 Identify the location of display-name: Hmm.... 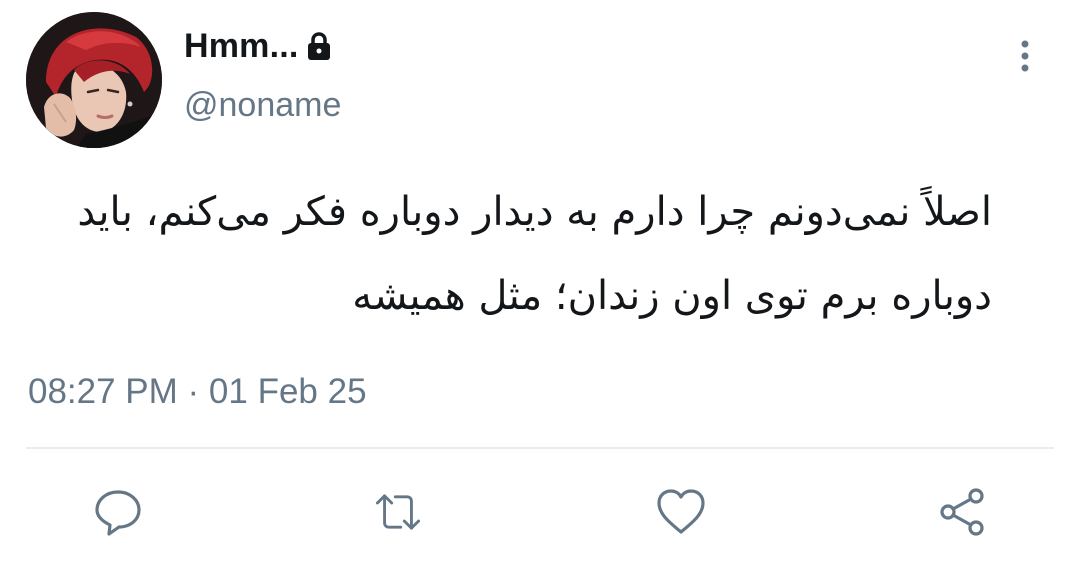
(241, 46).